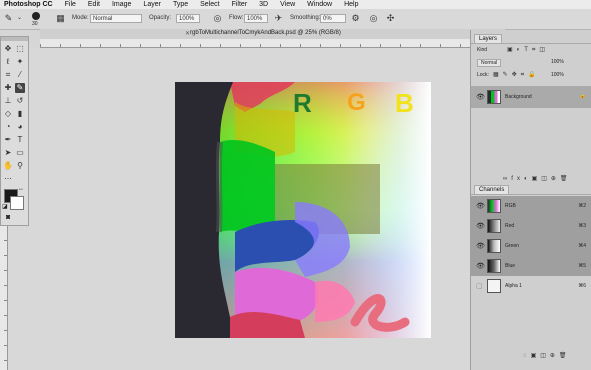 This screenshot has height=370, width=591. I want to click on brush-tool-active-icon: ✎, so click(20, 88).